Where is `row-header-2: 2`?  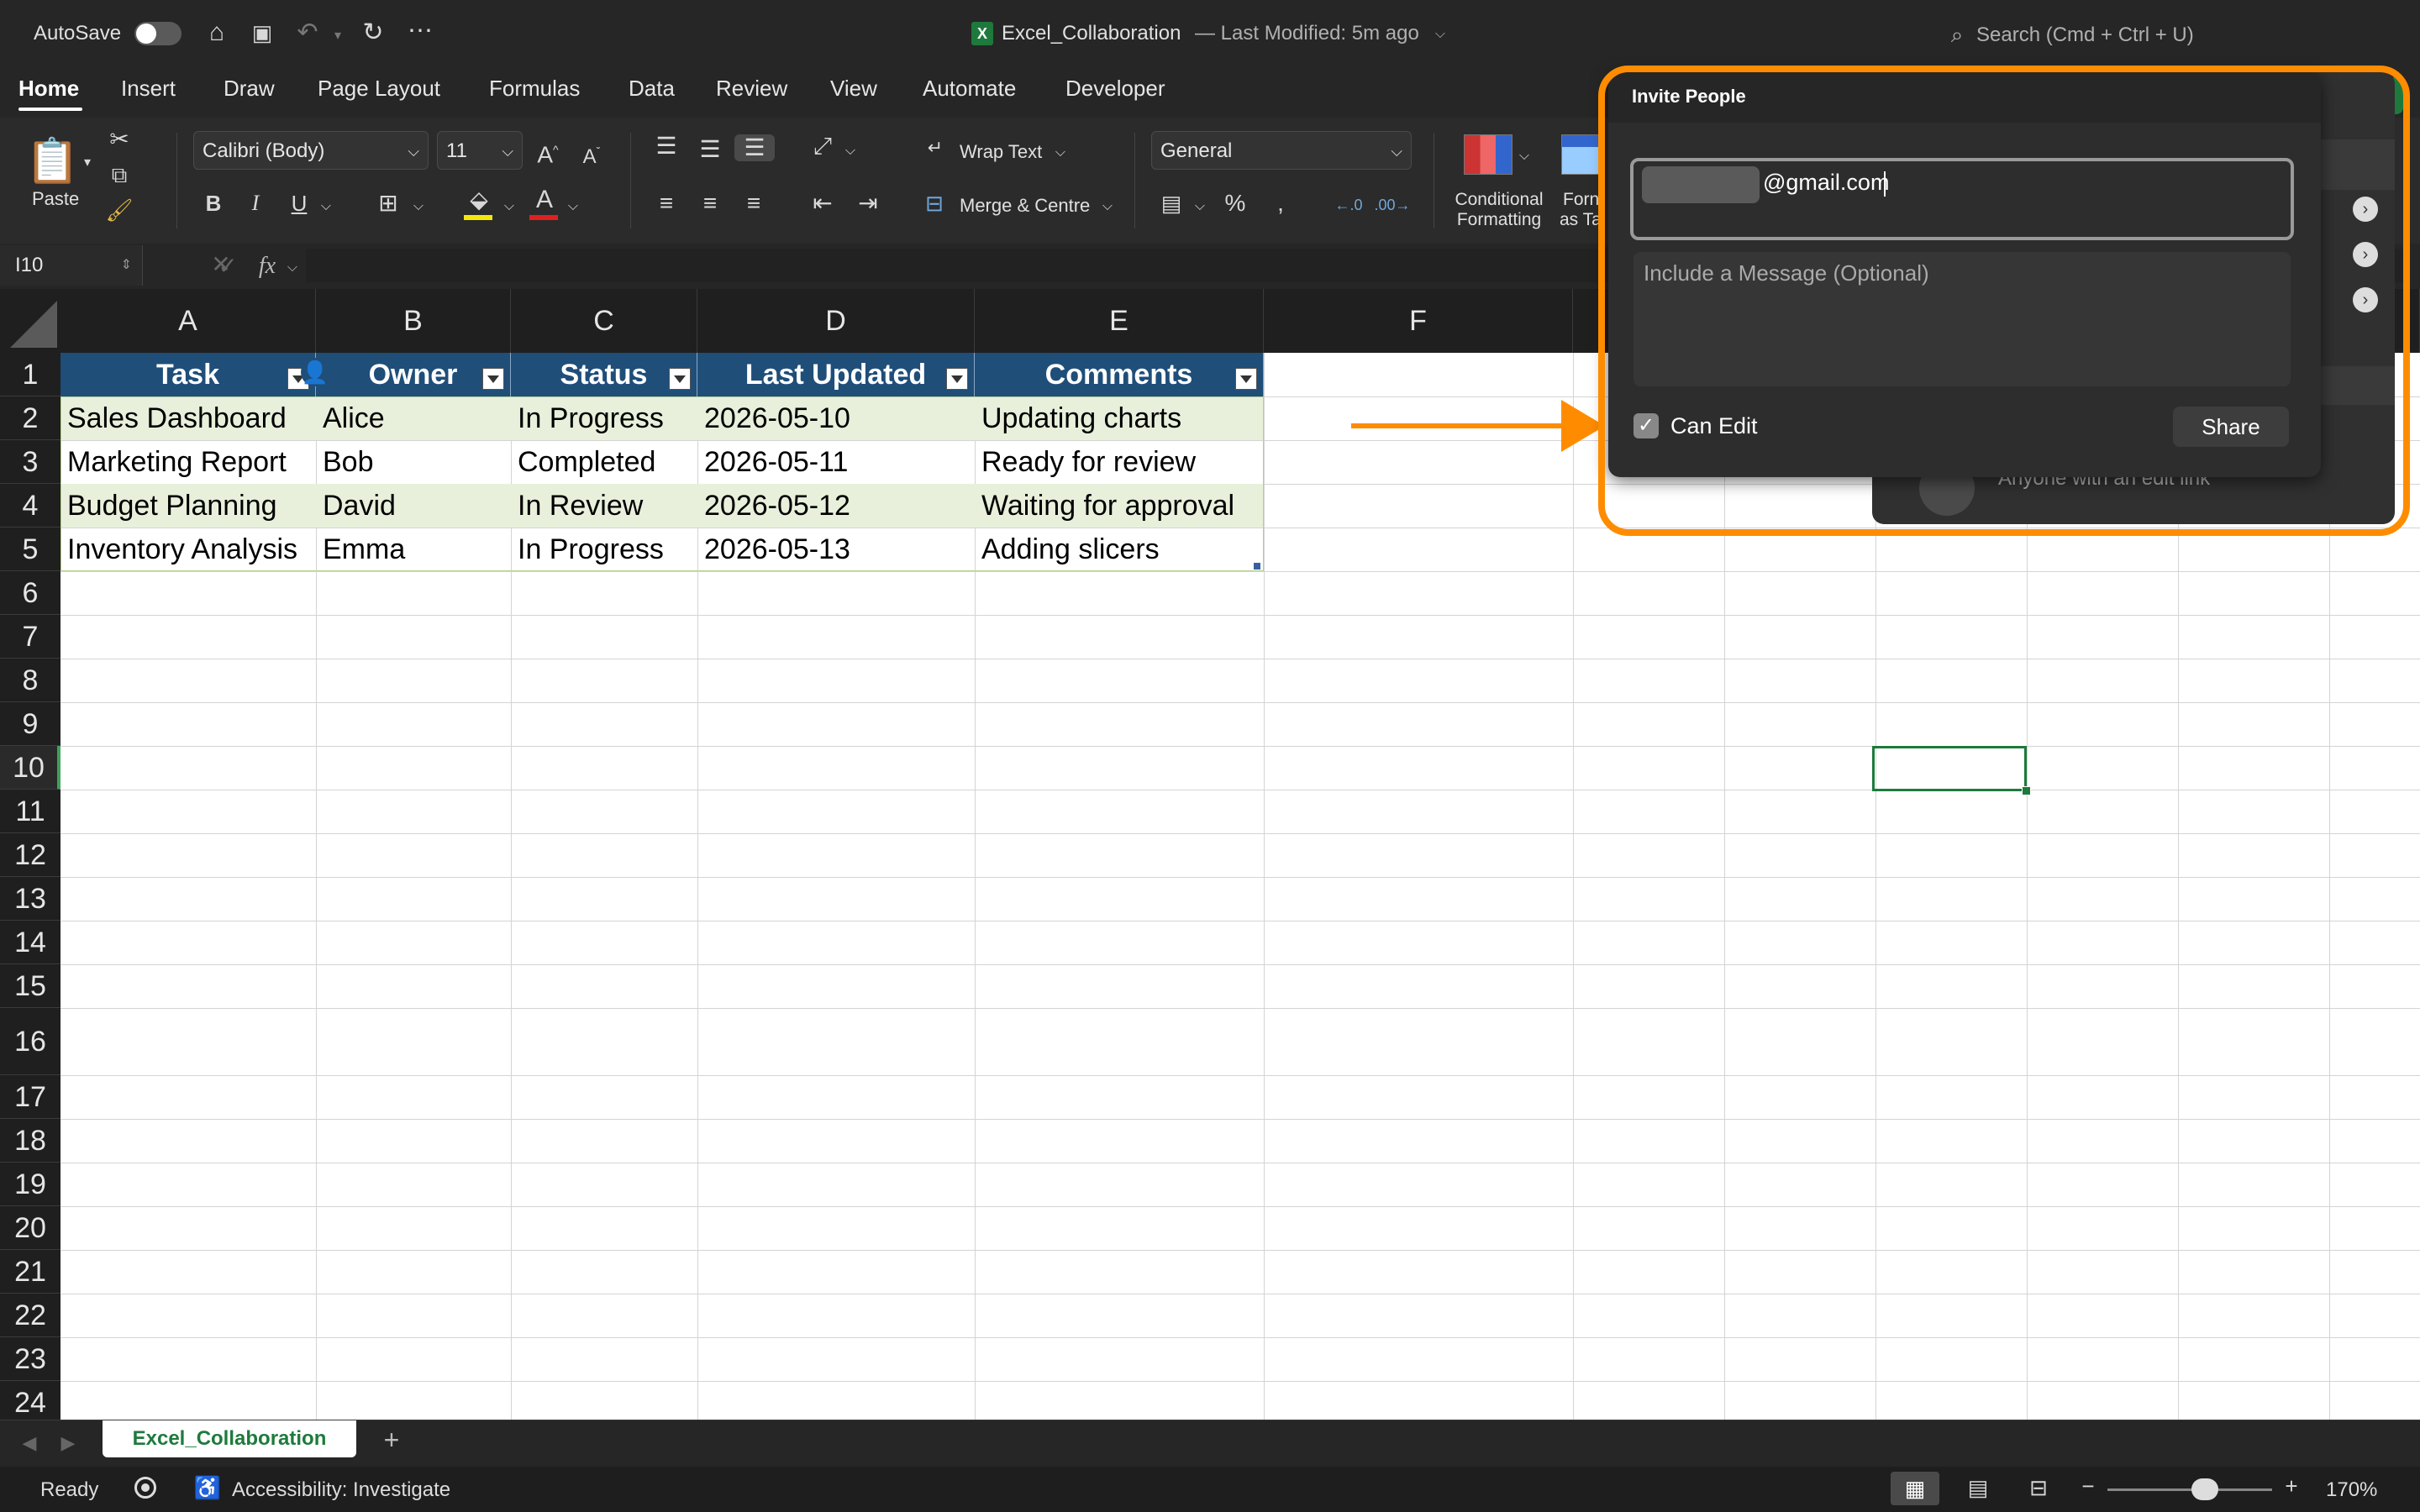 row-header-2: 2 is located at coordinates (30, 418).